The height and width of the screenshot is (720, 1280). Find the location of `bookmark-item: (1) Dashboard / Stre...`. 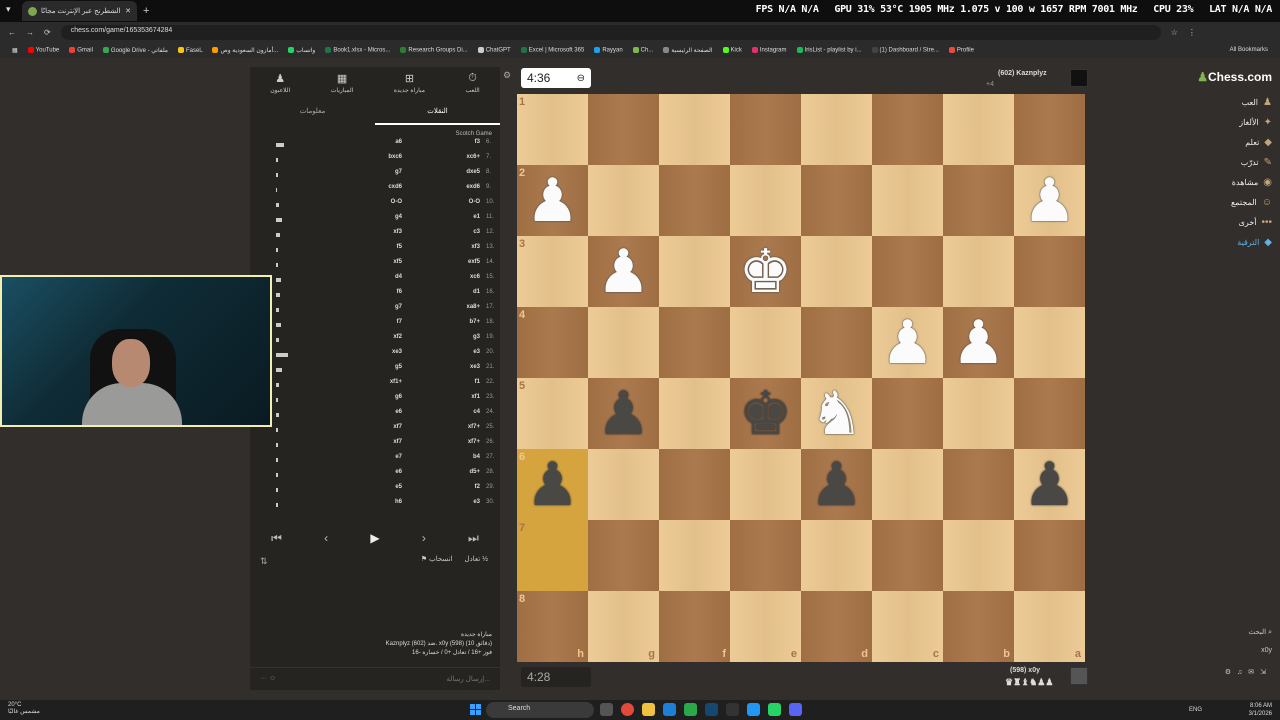

bookmark-item: (1) Dashboard / Stre... is located at coordinates (905, 50).